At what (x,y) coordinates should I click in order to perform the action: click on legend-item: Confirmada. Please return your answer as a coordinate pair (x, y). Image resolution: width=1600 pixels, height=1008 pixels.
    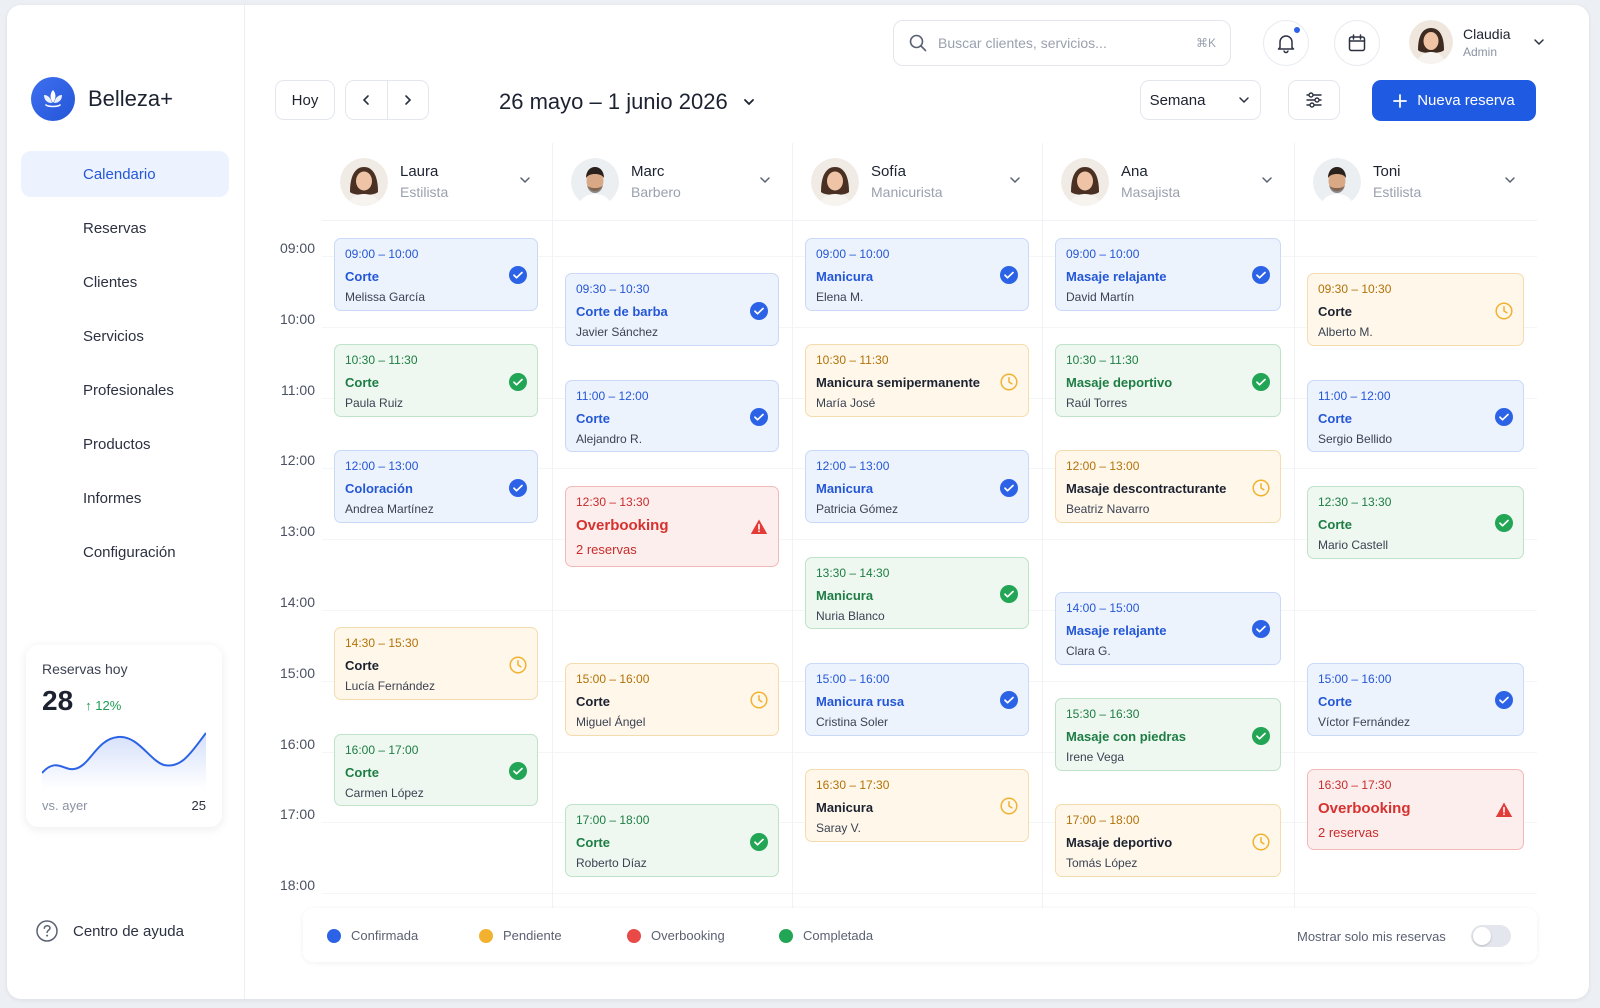
    Looking at the image, I should click on (372, 935).